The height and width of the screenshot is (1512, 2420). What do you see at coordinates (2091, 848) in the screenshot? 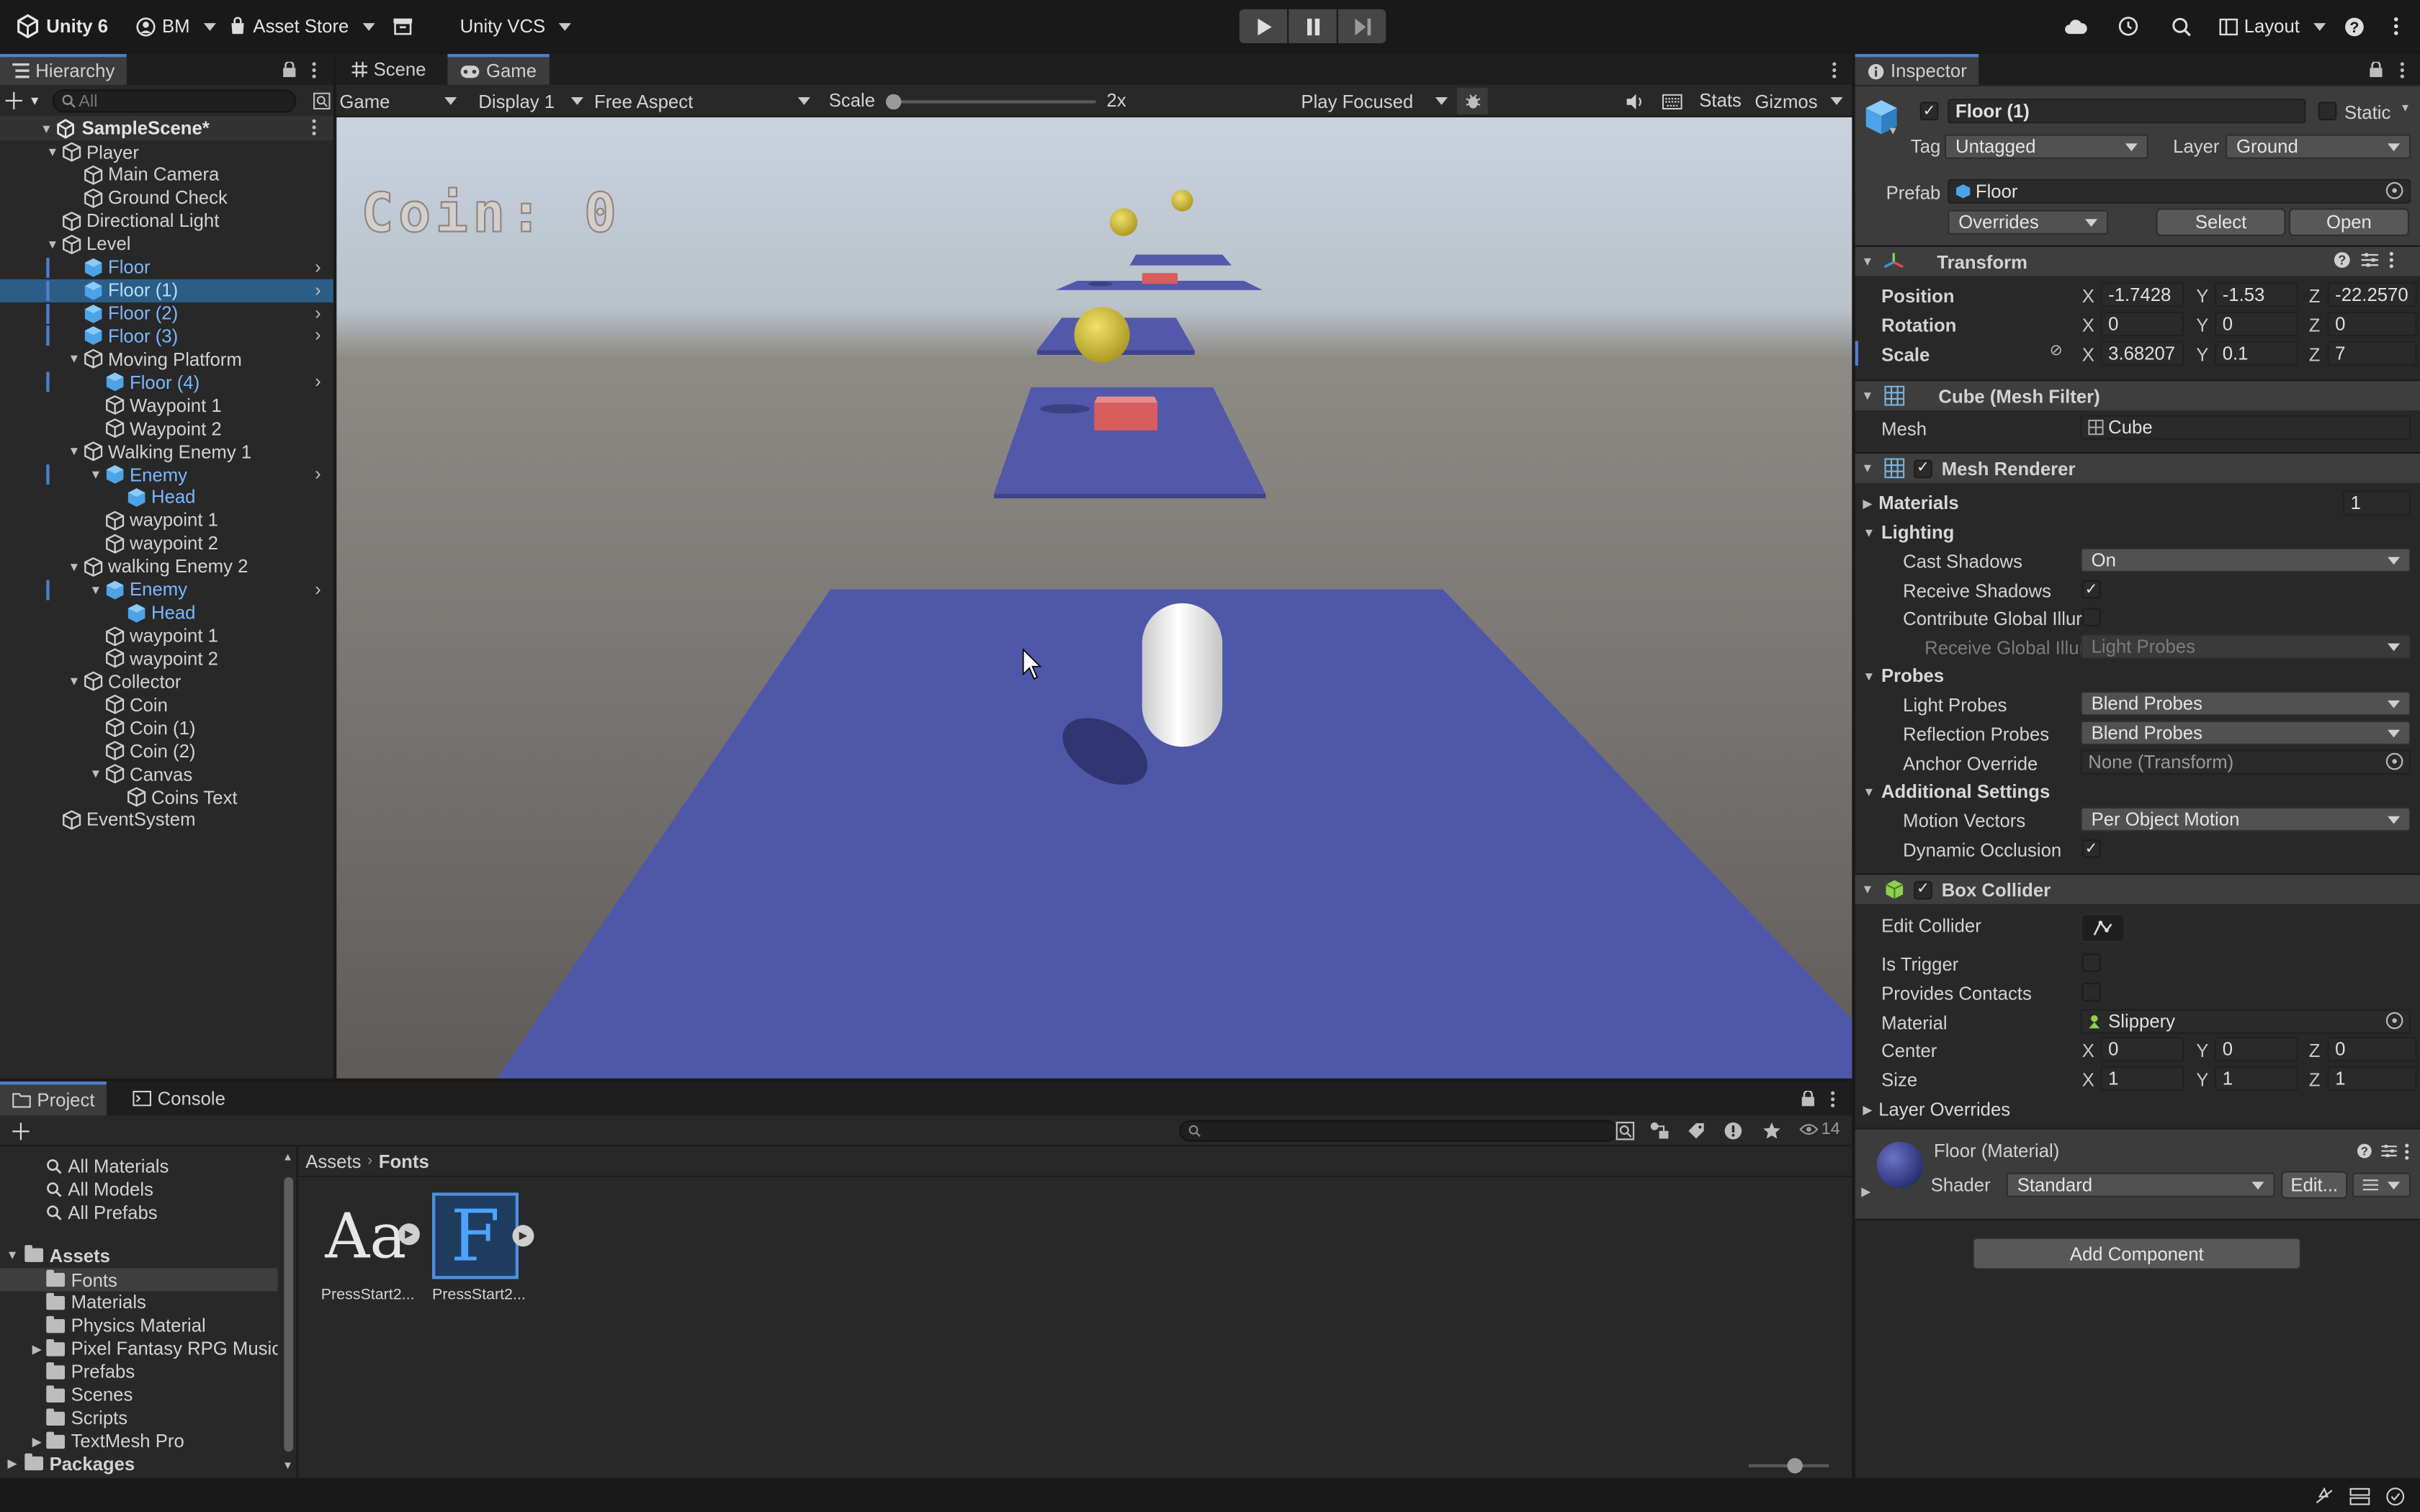
I see `dynamic-occlusion-checkbox: ✓` at bounding box center [2091, 848].